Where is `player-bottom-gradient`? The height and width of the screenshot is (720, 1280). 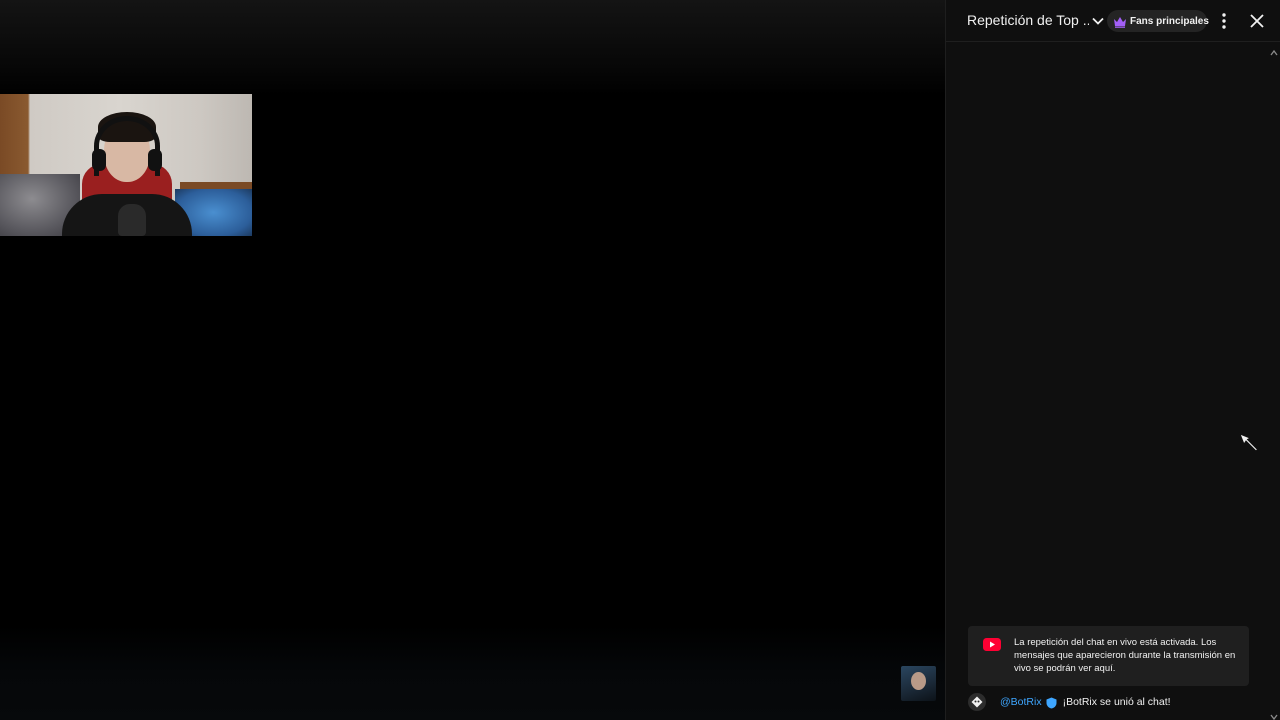
player-bottom-gradient is located at coordinates (472, 672).